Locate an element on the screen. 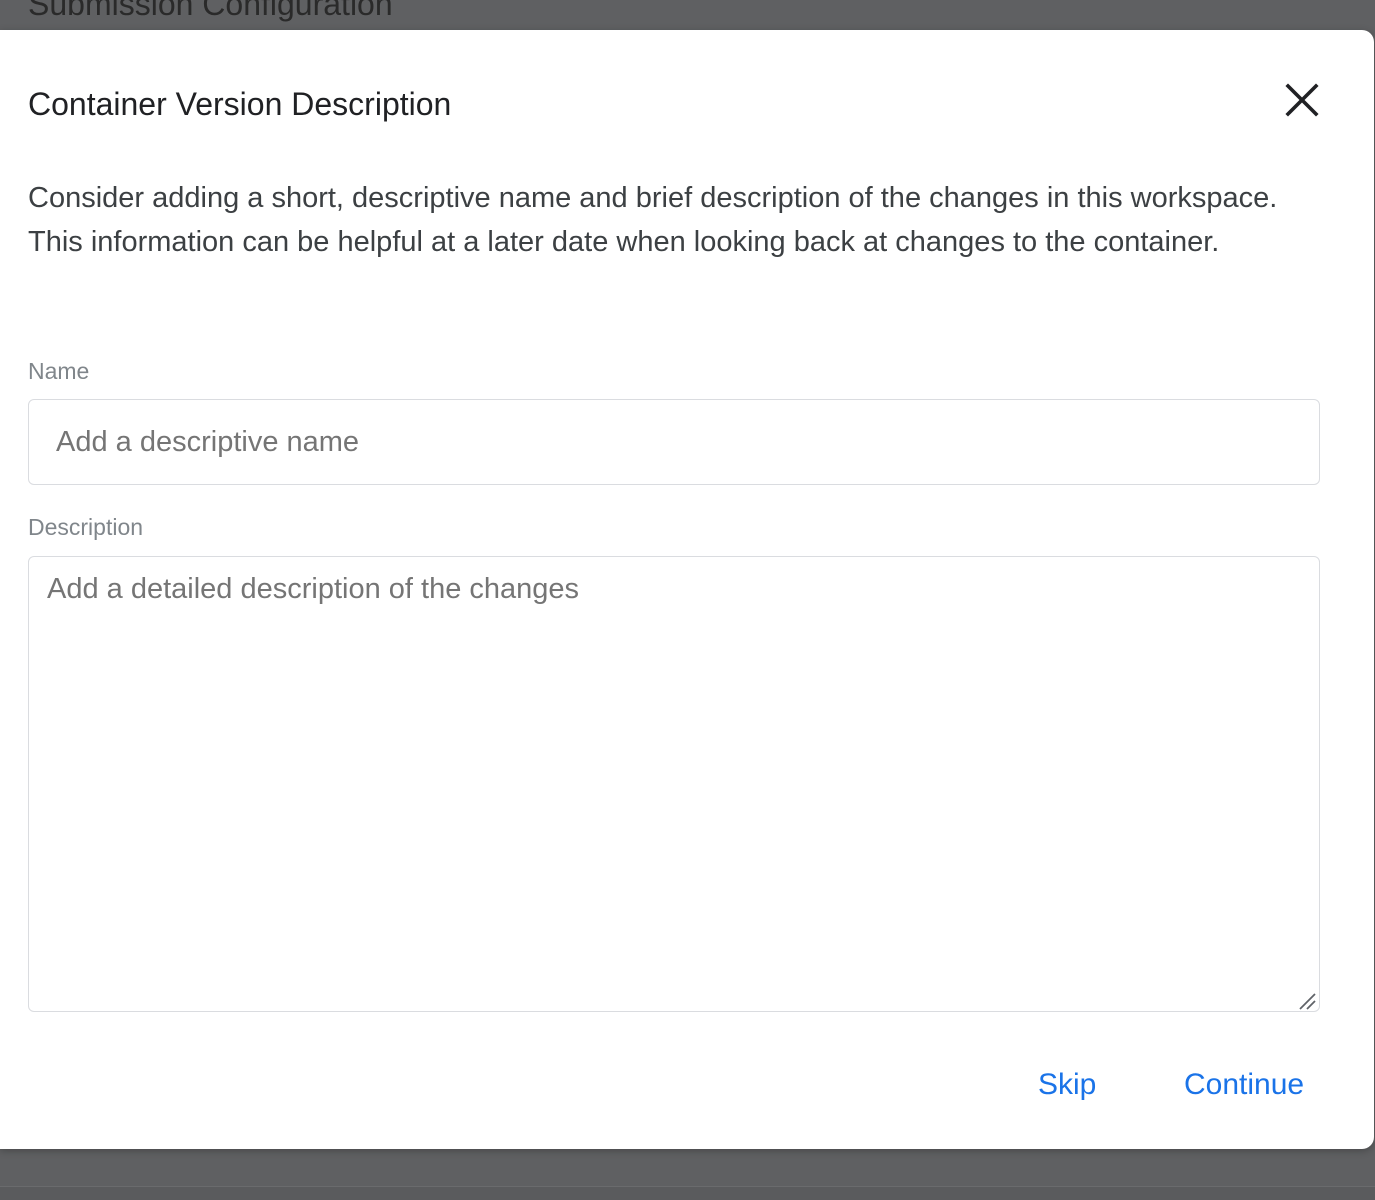 The image size is (1375, 1200). resize-handle-icon is located at coordinates (1306, 1000).